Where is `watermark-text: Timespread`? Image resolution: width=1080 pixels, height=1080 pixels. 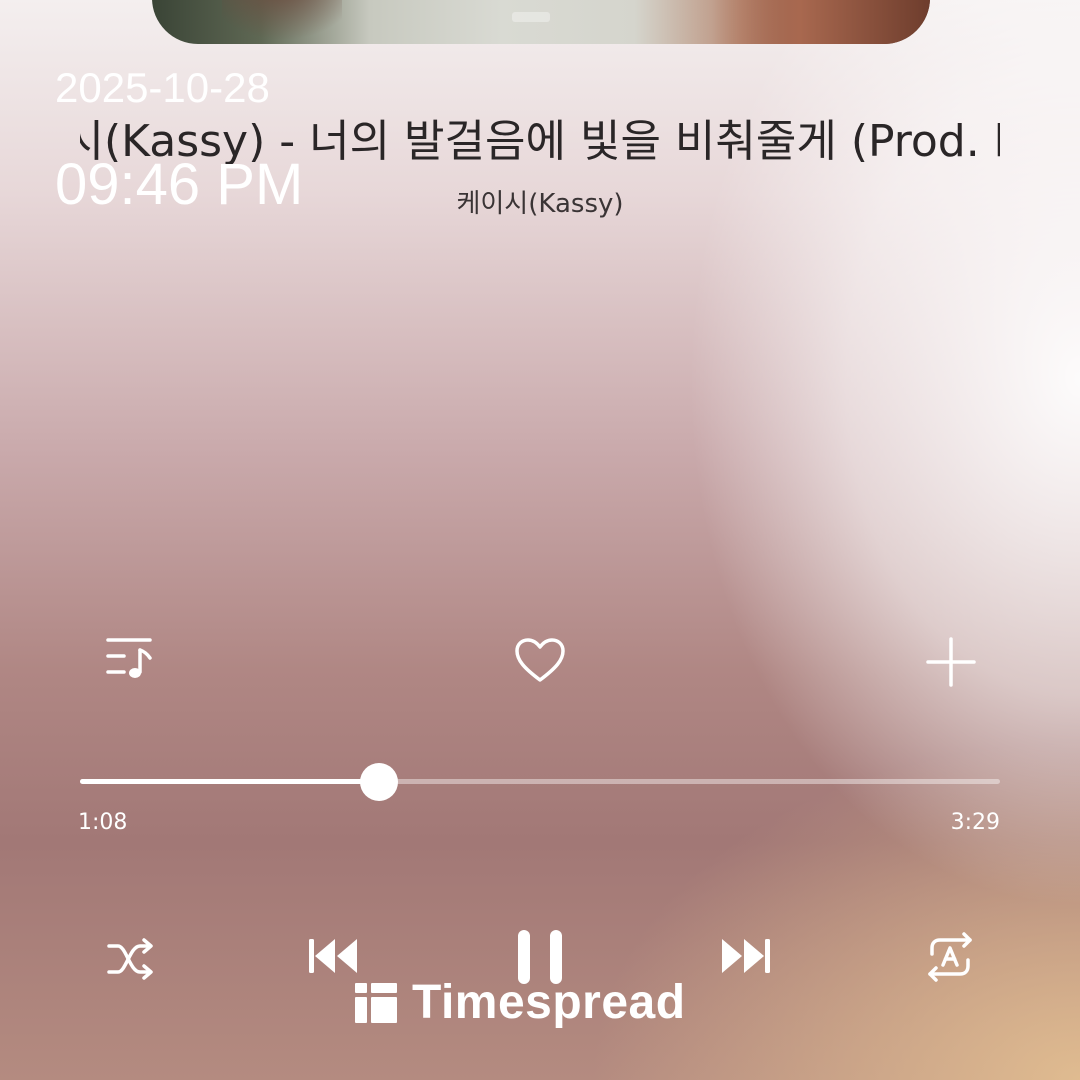 watermark-text: Timespread is located at coordinates (549, 1002).